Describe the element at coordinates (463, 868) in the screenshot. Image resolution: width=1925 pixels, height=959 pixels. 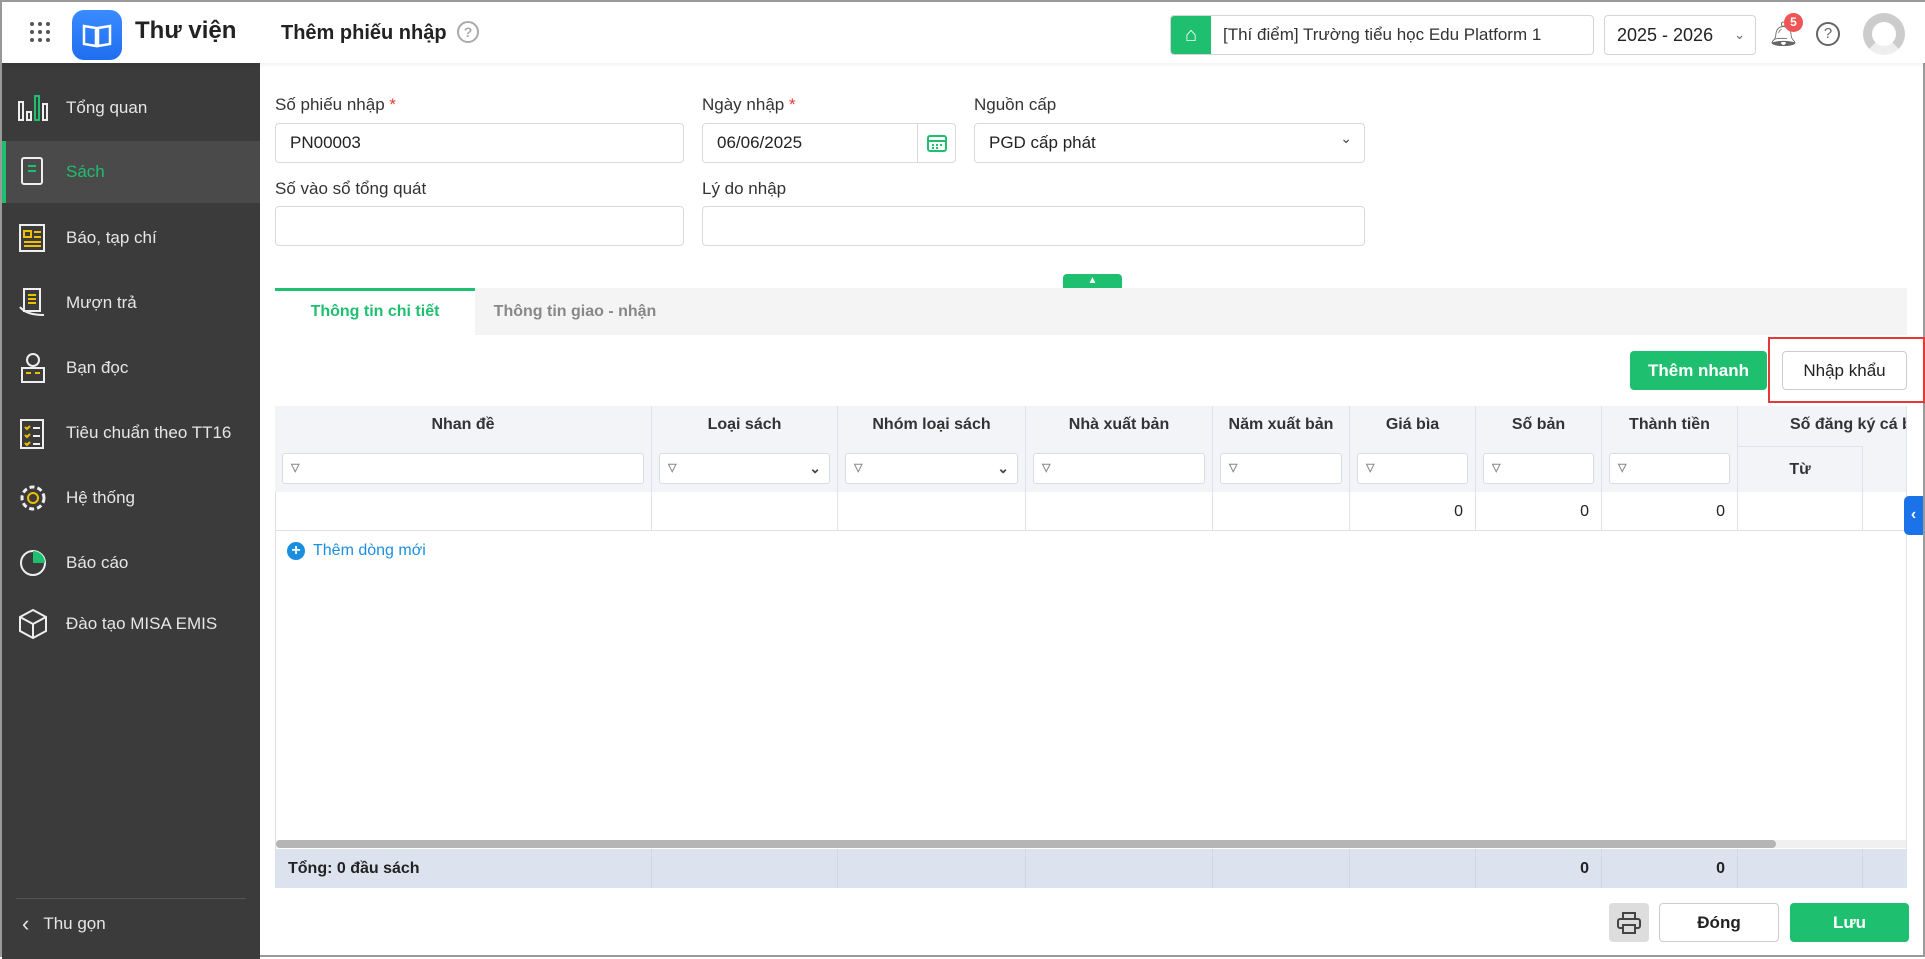
I see `footer-total: Tổng: 0 đầu sách` at that location.